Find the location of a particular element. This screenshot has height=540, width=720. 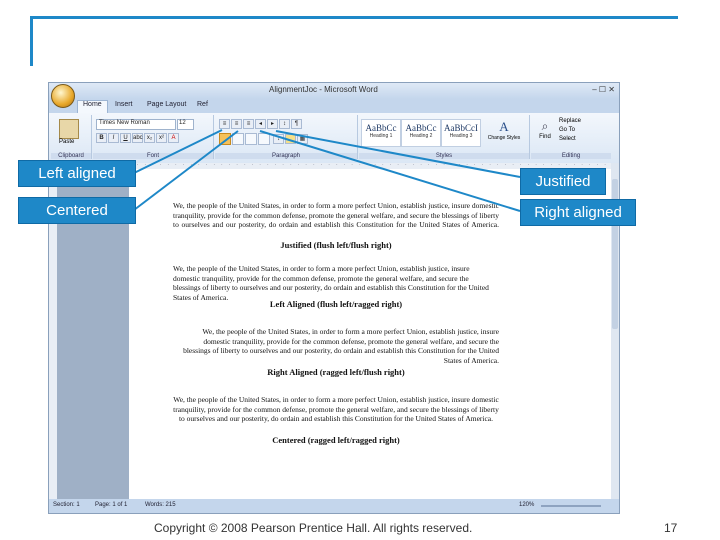

callout-right-aligned: Right aligned is located at coordinates (578, 212).